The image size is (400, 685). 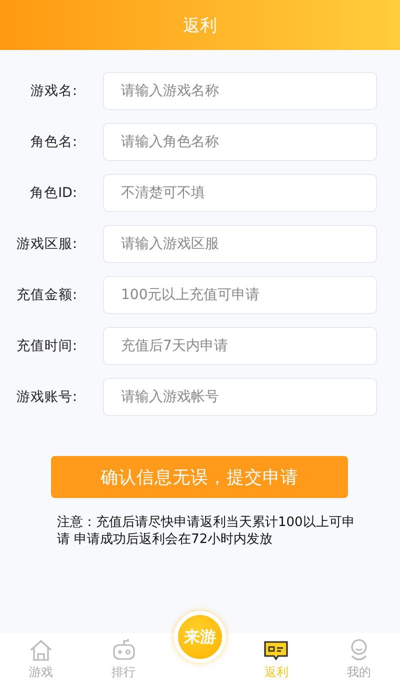 What do you see at coordinates (206, 531) in the screenshot?
I see `notice-text: 注意：充值后请尽快申请返利当天累计100以上可申请 申请成功后返利会在72小时内发放` at bounding box center [206, 531].